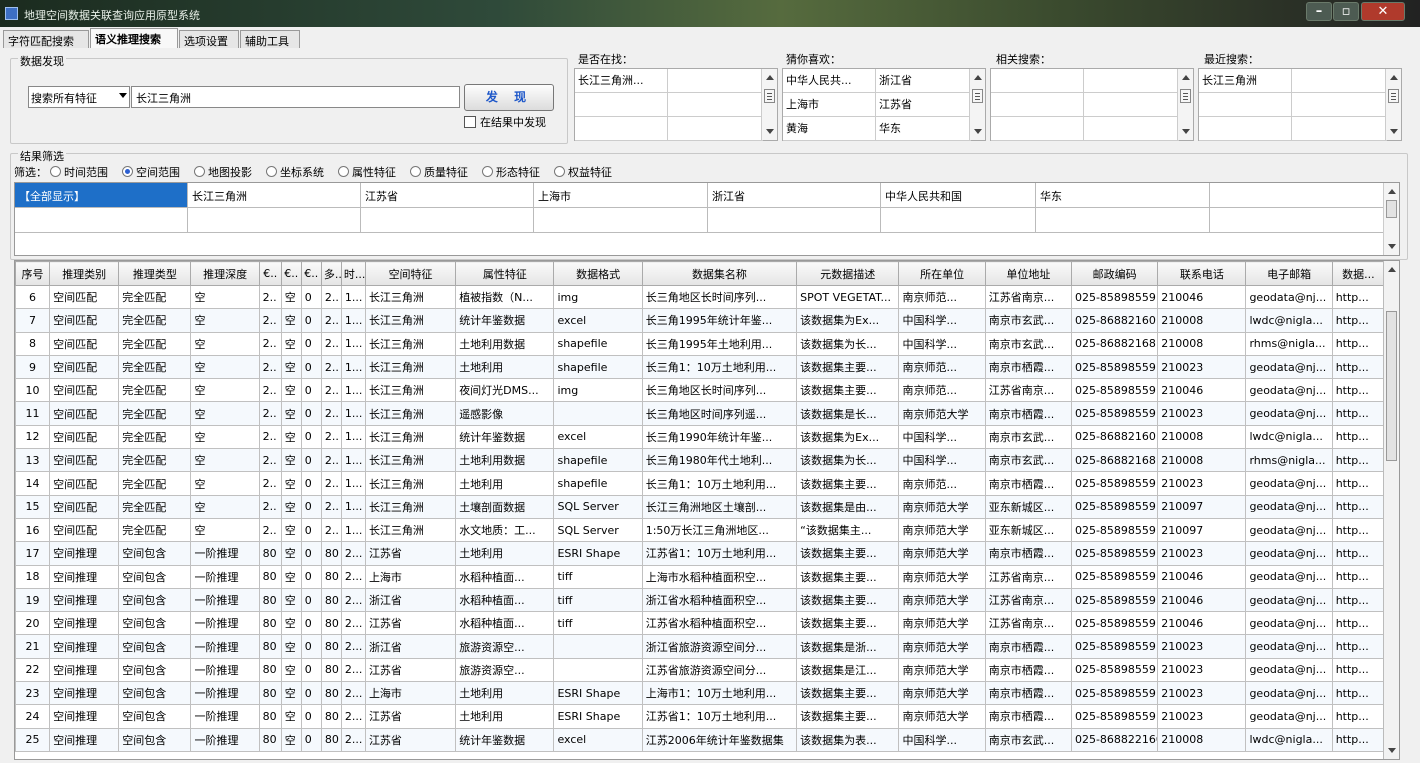 This screenshot has width=1420, height=763. What do you see at coordinates (331, 273) in the screenshot?
I see `column-header: 多..` at bounding box center [331, 273].